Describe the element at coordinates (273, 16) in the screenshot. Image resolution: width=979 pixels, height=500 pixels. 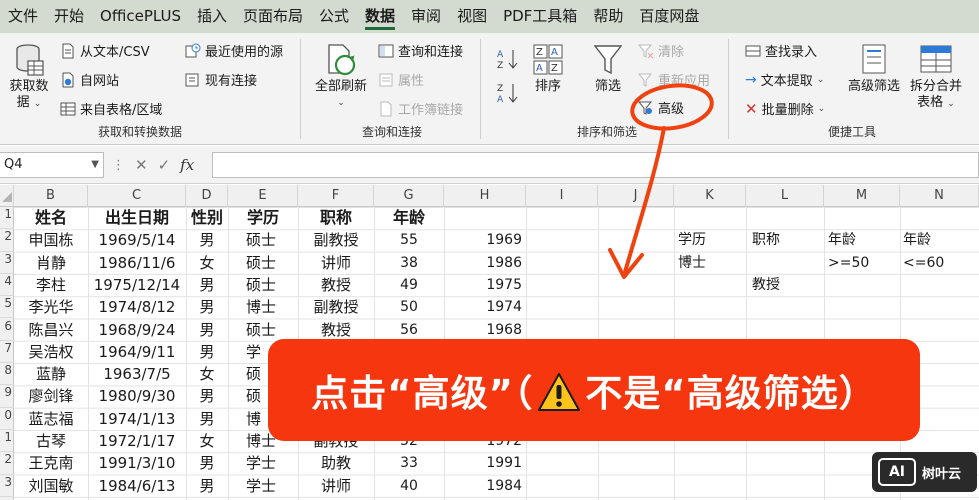
I see `menu-page-layout: 页面布局` at that location.